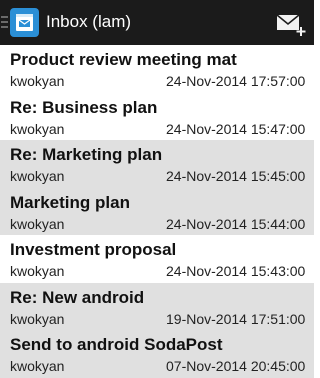  What do you see at coordinates (236, 366) in the screenshot?
I see `message-date: 07-Nov-2014 20:45:00` at bounding box center [236, 366].